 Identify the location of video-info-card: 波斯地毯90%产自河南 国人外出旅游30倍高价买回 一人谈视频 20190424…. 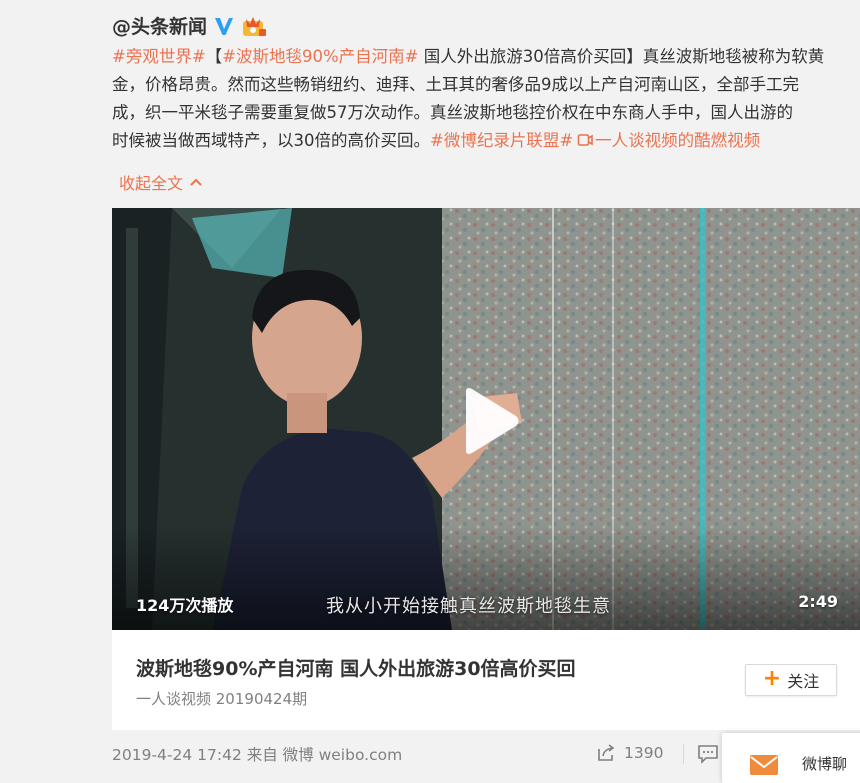
(486, 680).